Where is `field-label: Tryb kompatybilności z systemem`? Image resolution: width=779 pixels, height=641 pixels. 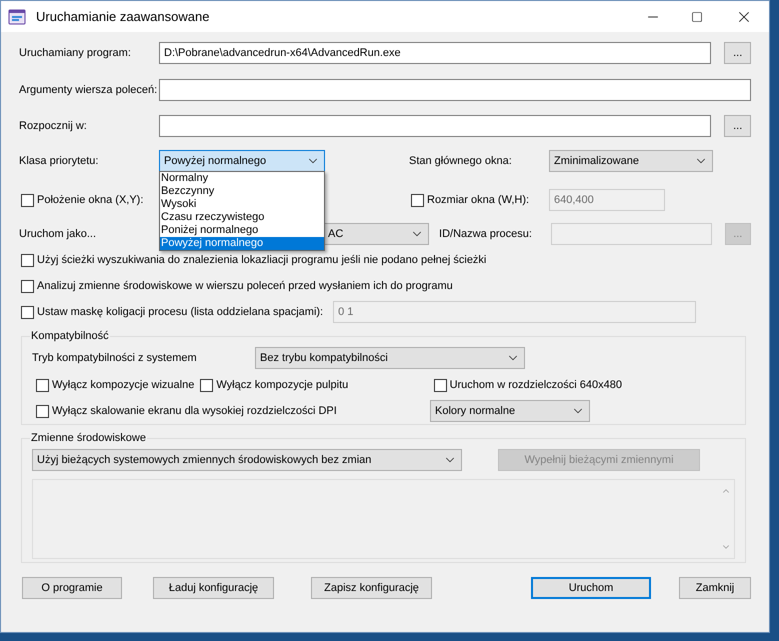 field-label: Tryb kompatybilności z systemem is located at coordinates (115, 358).